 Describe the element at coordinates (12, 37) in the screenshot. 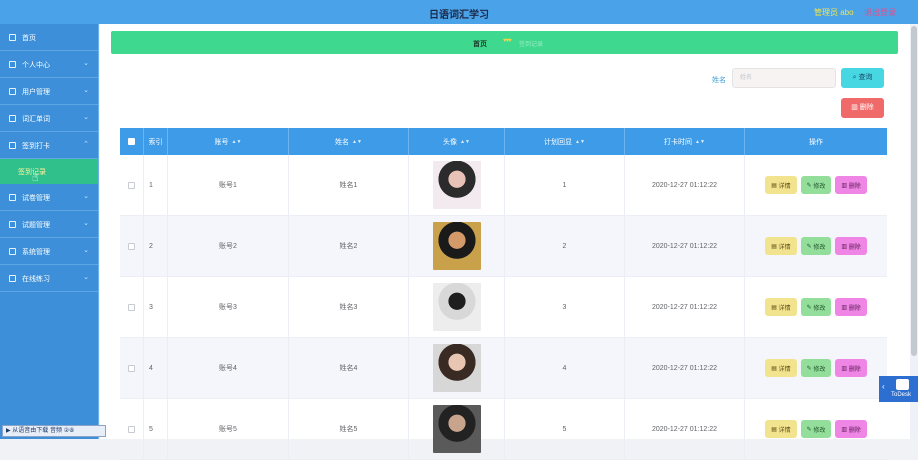

I see `home-icon` at that location.